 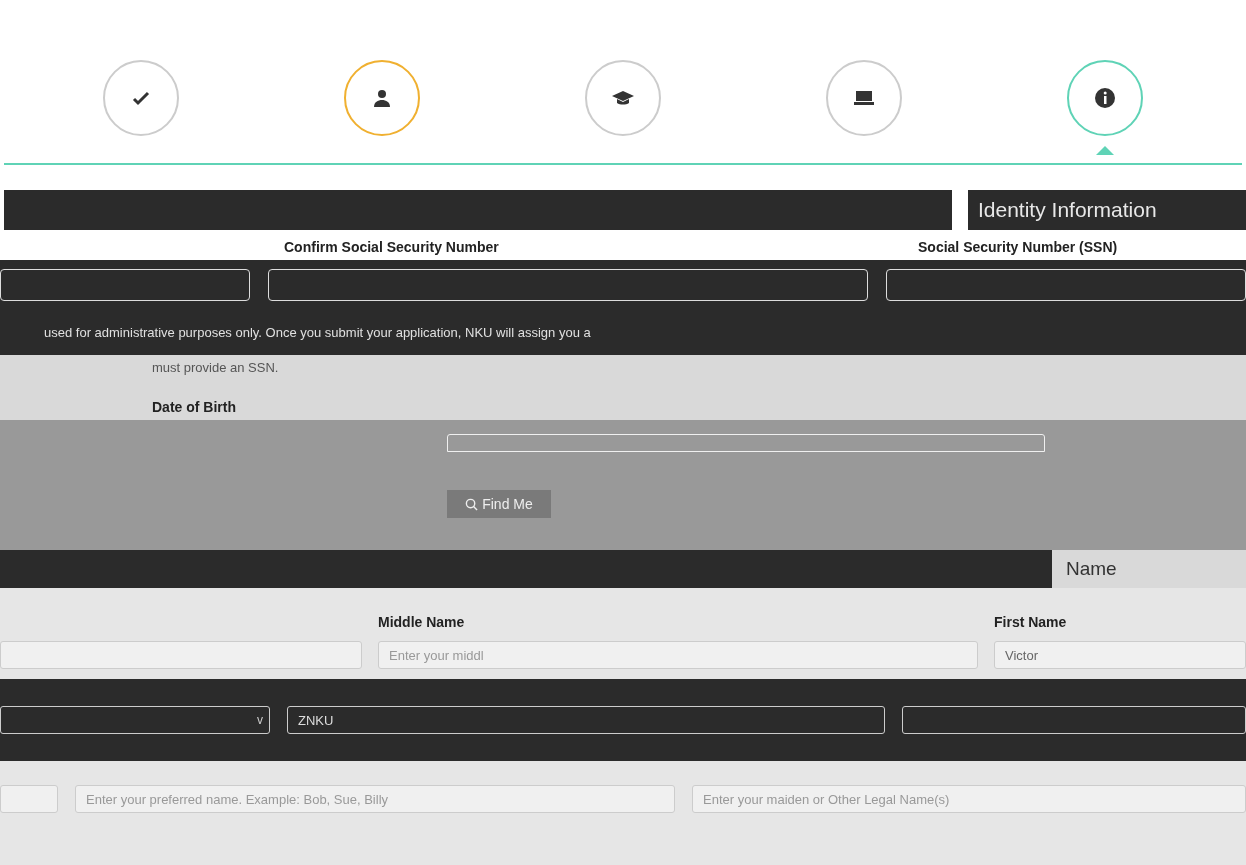 I want to click on field-label: Social Security Number (SSN), so click(x=1018, y=247).